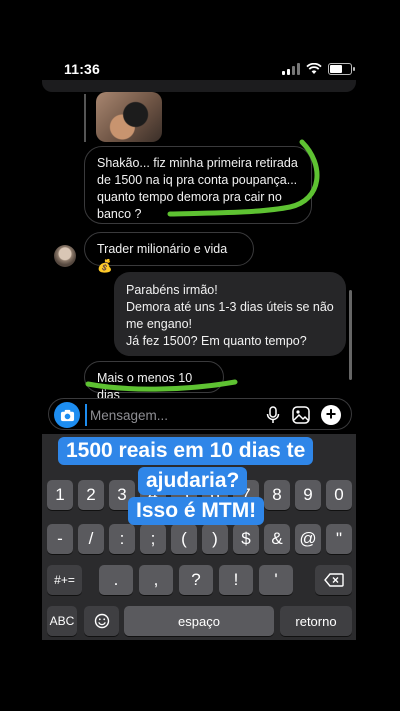 The width and height of the screenshot is (400, 711). I want to click on key-open-paren: (, so click(184, 539).